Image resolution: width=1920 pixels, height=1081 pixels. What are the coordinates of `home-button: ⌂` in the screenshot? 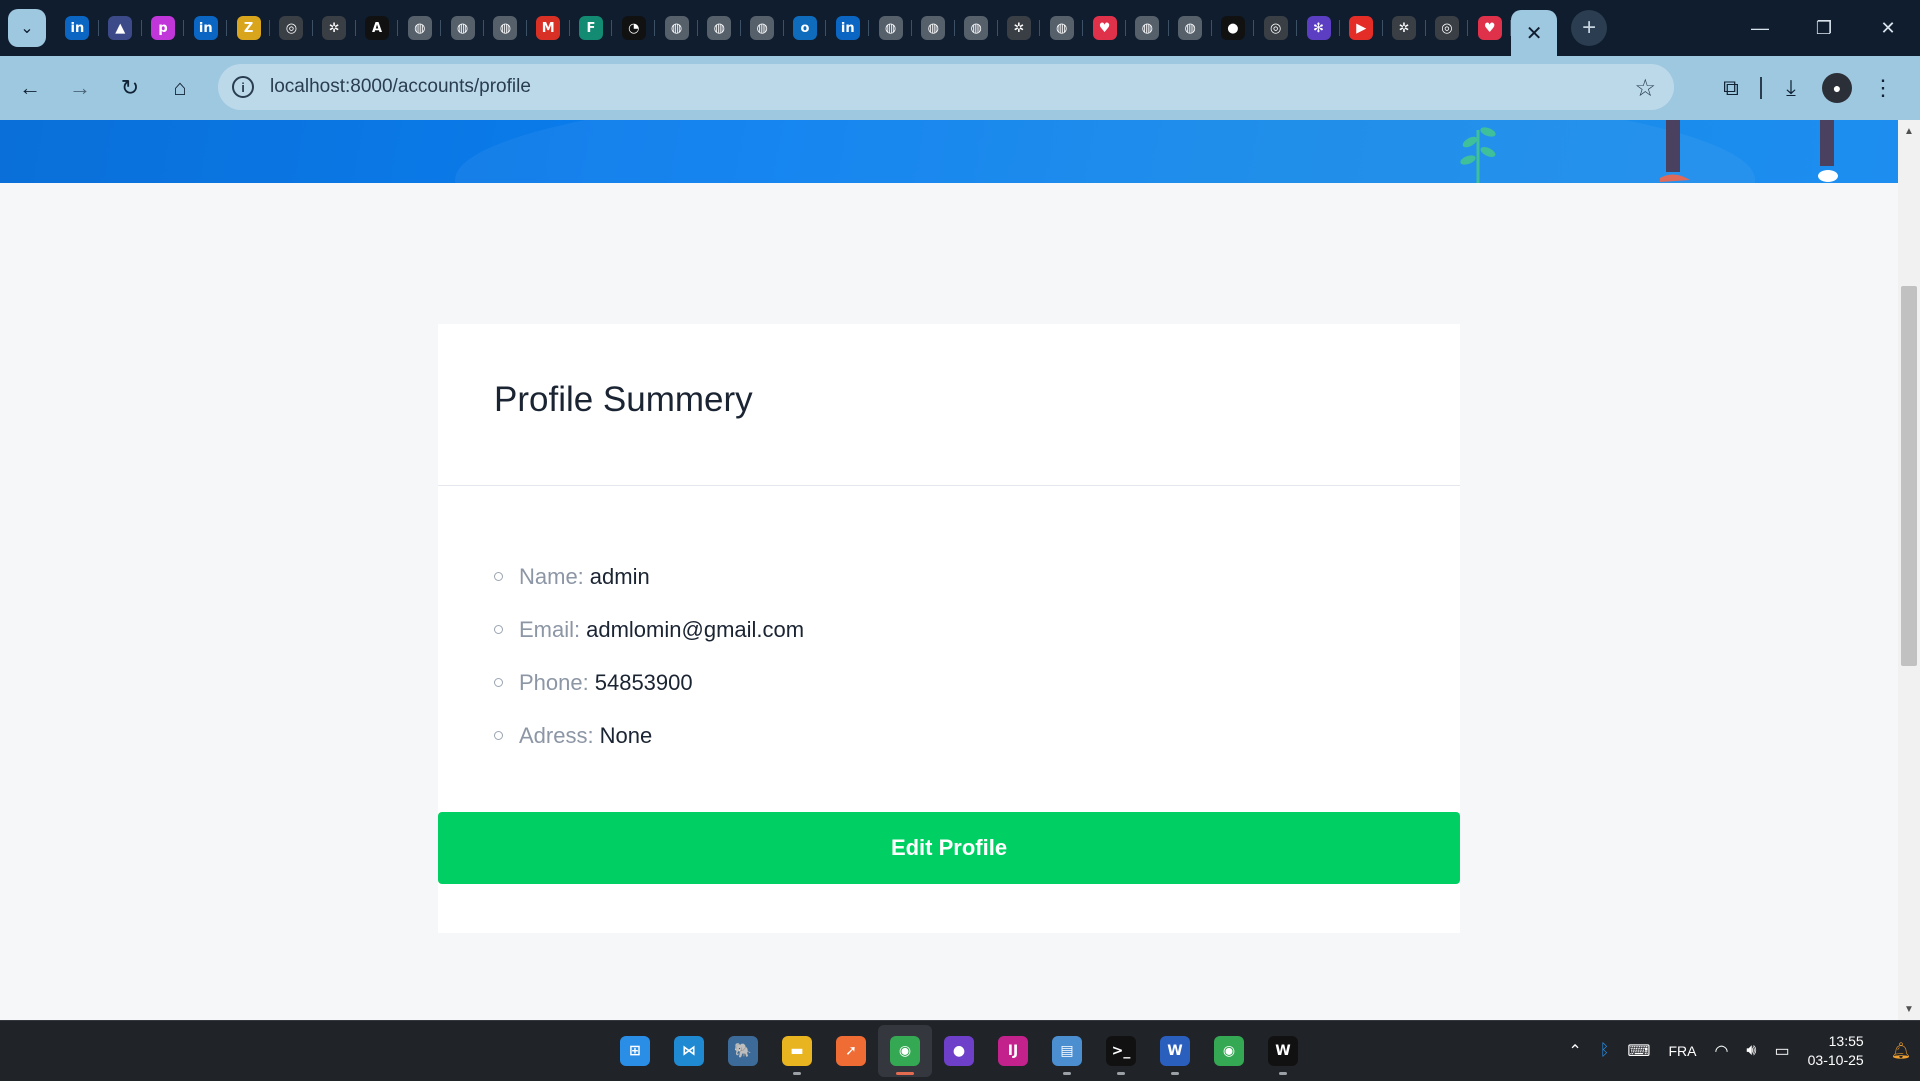 It's located at (180, 88).